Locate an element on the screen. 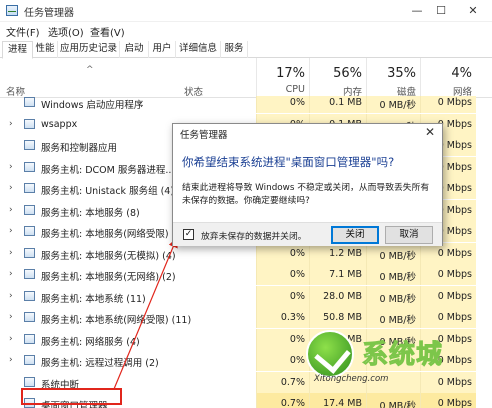 The image size is (492, 408). discard-data-label: 放弃未保存的数据并关闭。 is located at coordinates (254, 235).